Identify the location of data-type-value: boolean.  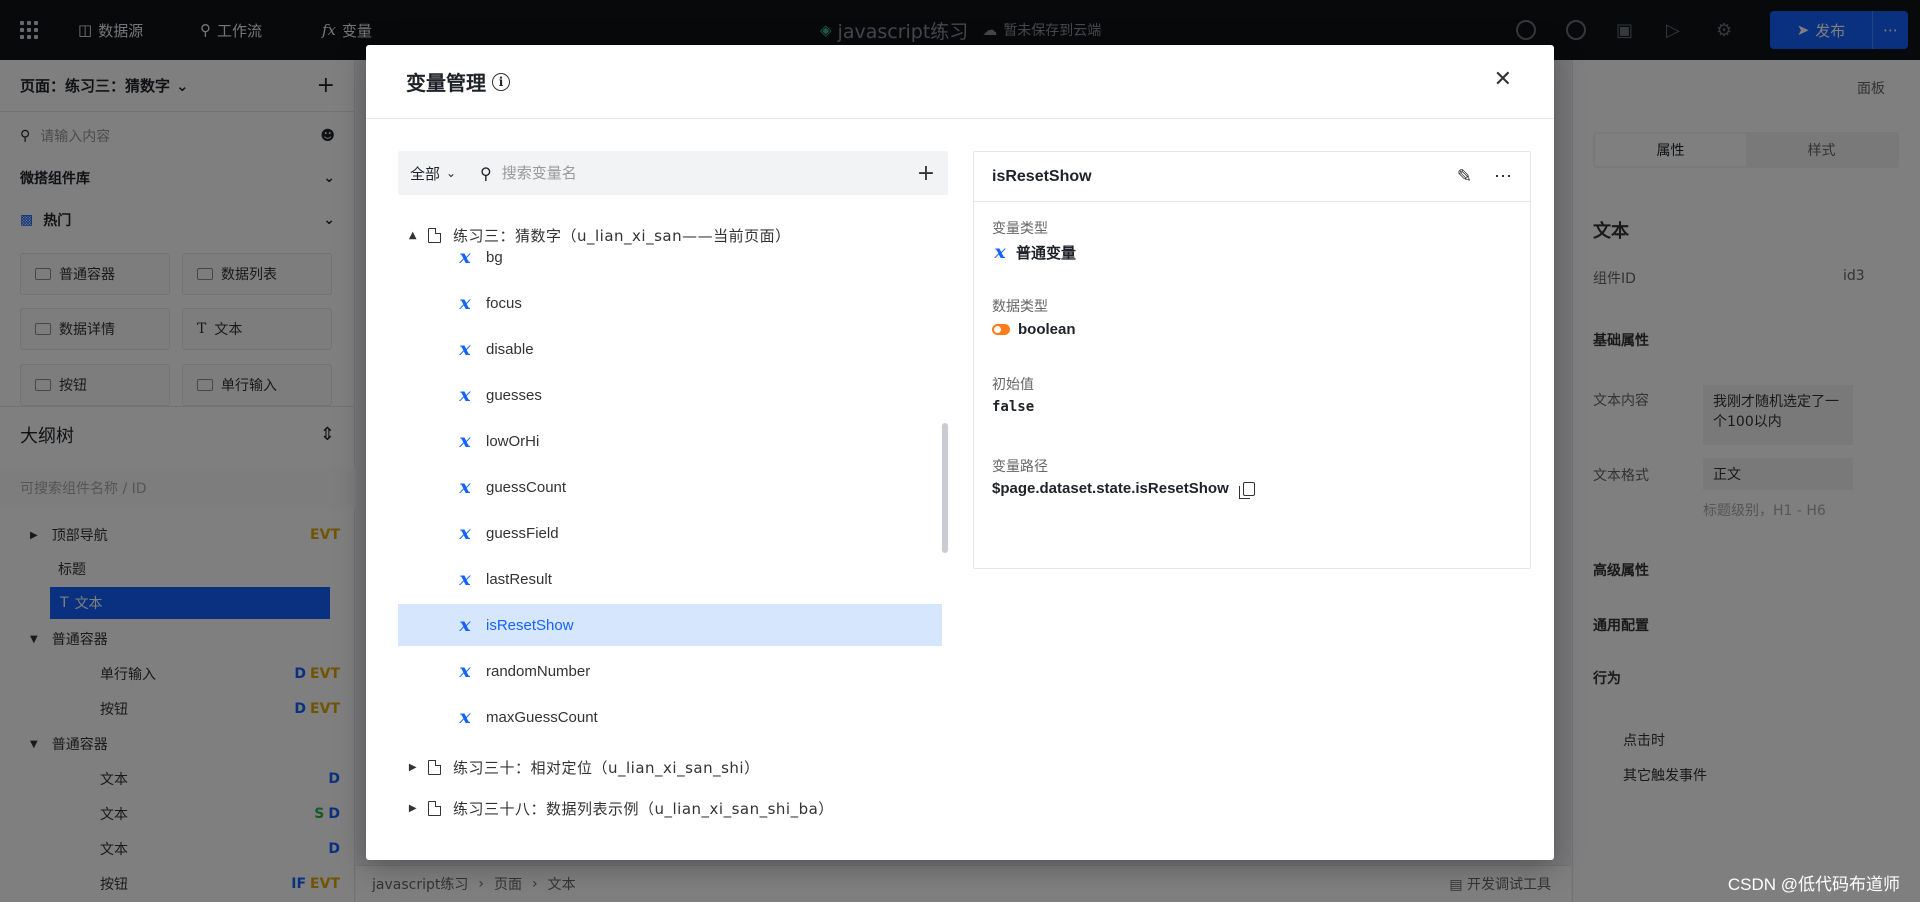
(1034, 329).